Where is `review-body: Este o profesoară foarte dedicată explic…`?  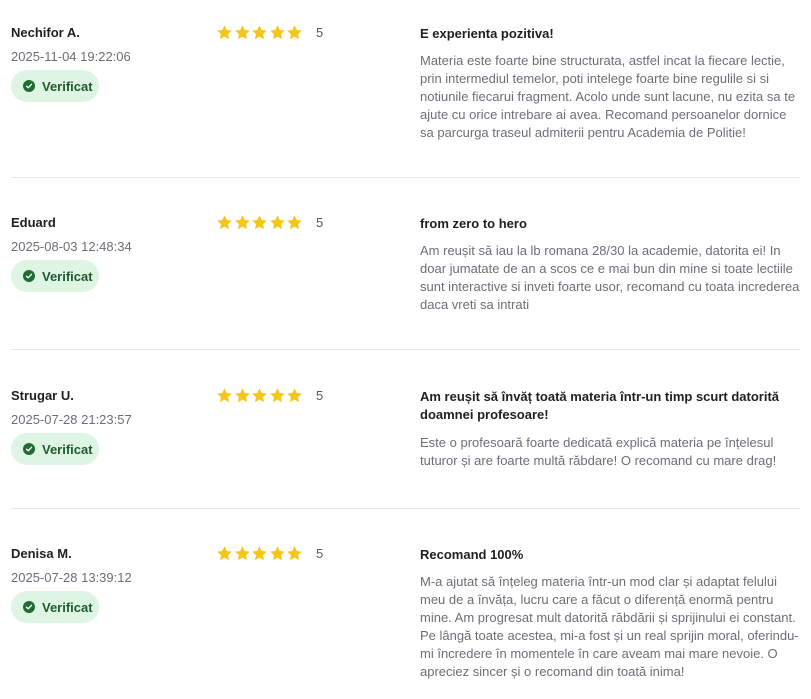 review-body: Este o profesoară foarte dedicată explic… is located at coordinates (598, 451).